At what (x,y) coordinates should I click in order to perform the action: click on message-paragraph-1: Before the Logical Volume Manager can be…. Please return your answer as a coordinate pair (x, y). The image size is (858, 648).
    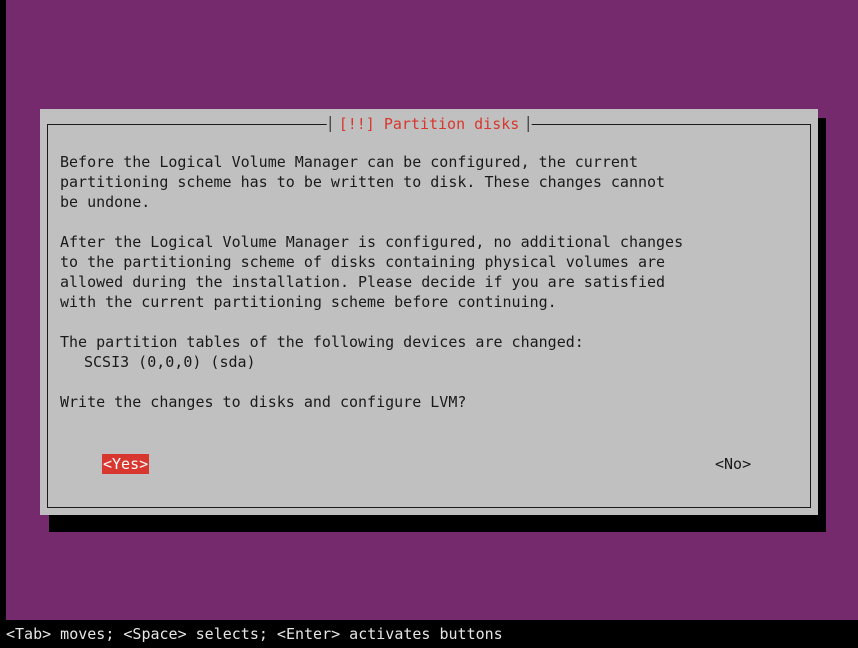
    Looking at the image, I should click on (363, 182).